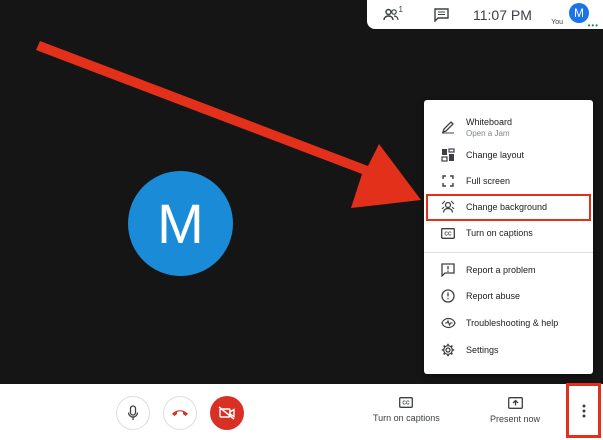  I want to click on menu-item-report-problem: Report a problem, so click(508, 270).